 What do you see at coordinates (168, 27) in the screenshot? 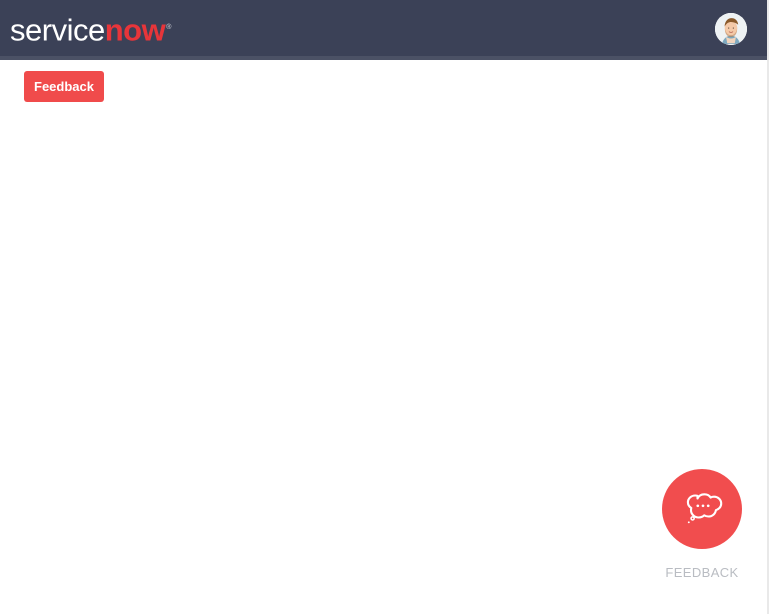
I see `logo-registered-mark: ®` at bounding box center [168, 27].